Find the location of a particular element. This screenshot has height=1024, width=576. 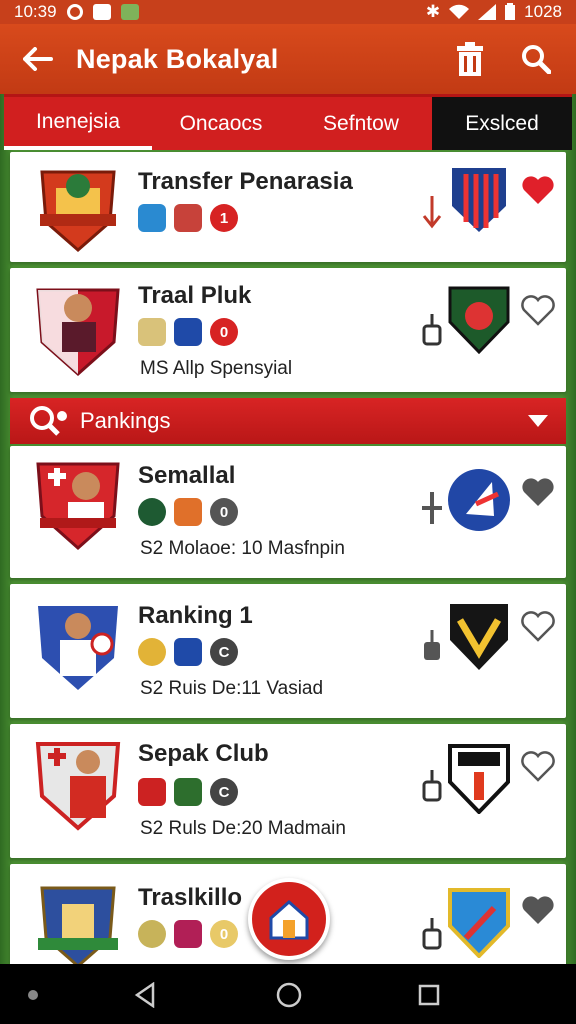

card-title: Traslkillo is located at coordinates (190, 897).